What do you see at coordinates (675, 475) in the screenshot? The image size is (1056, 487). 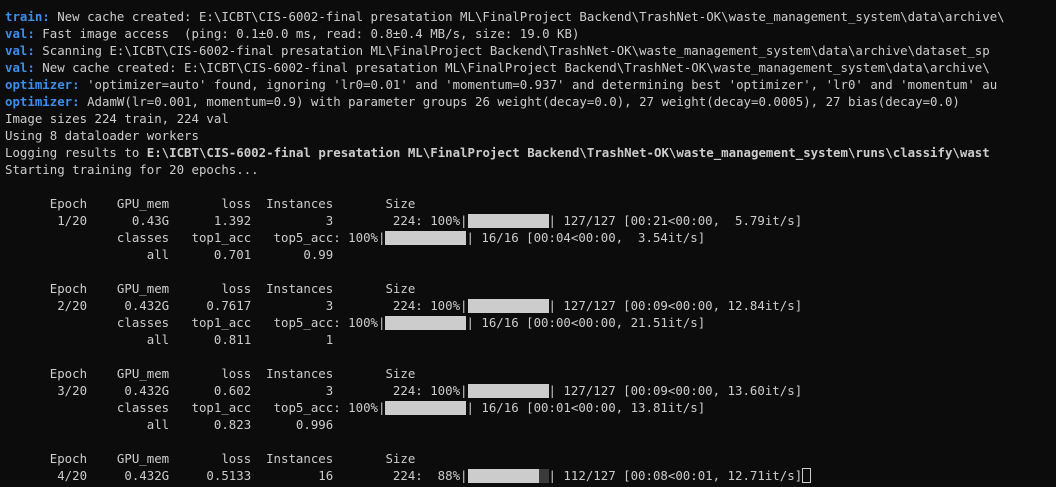 I see `train-rate: | 112/127 [00:08<00:01, 12.71it/s]` at bounding box center [675, 475].